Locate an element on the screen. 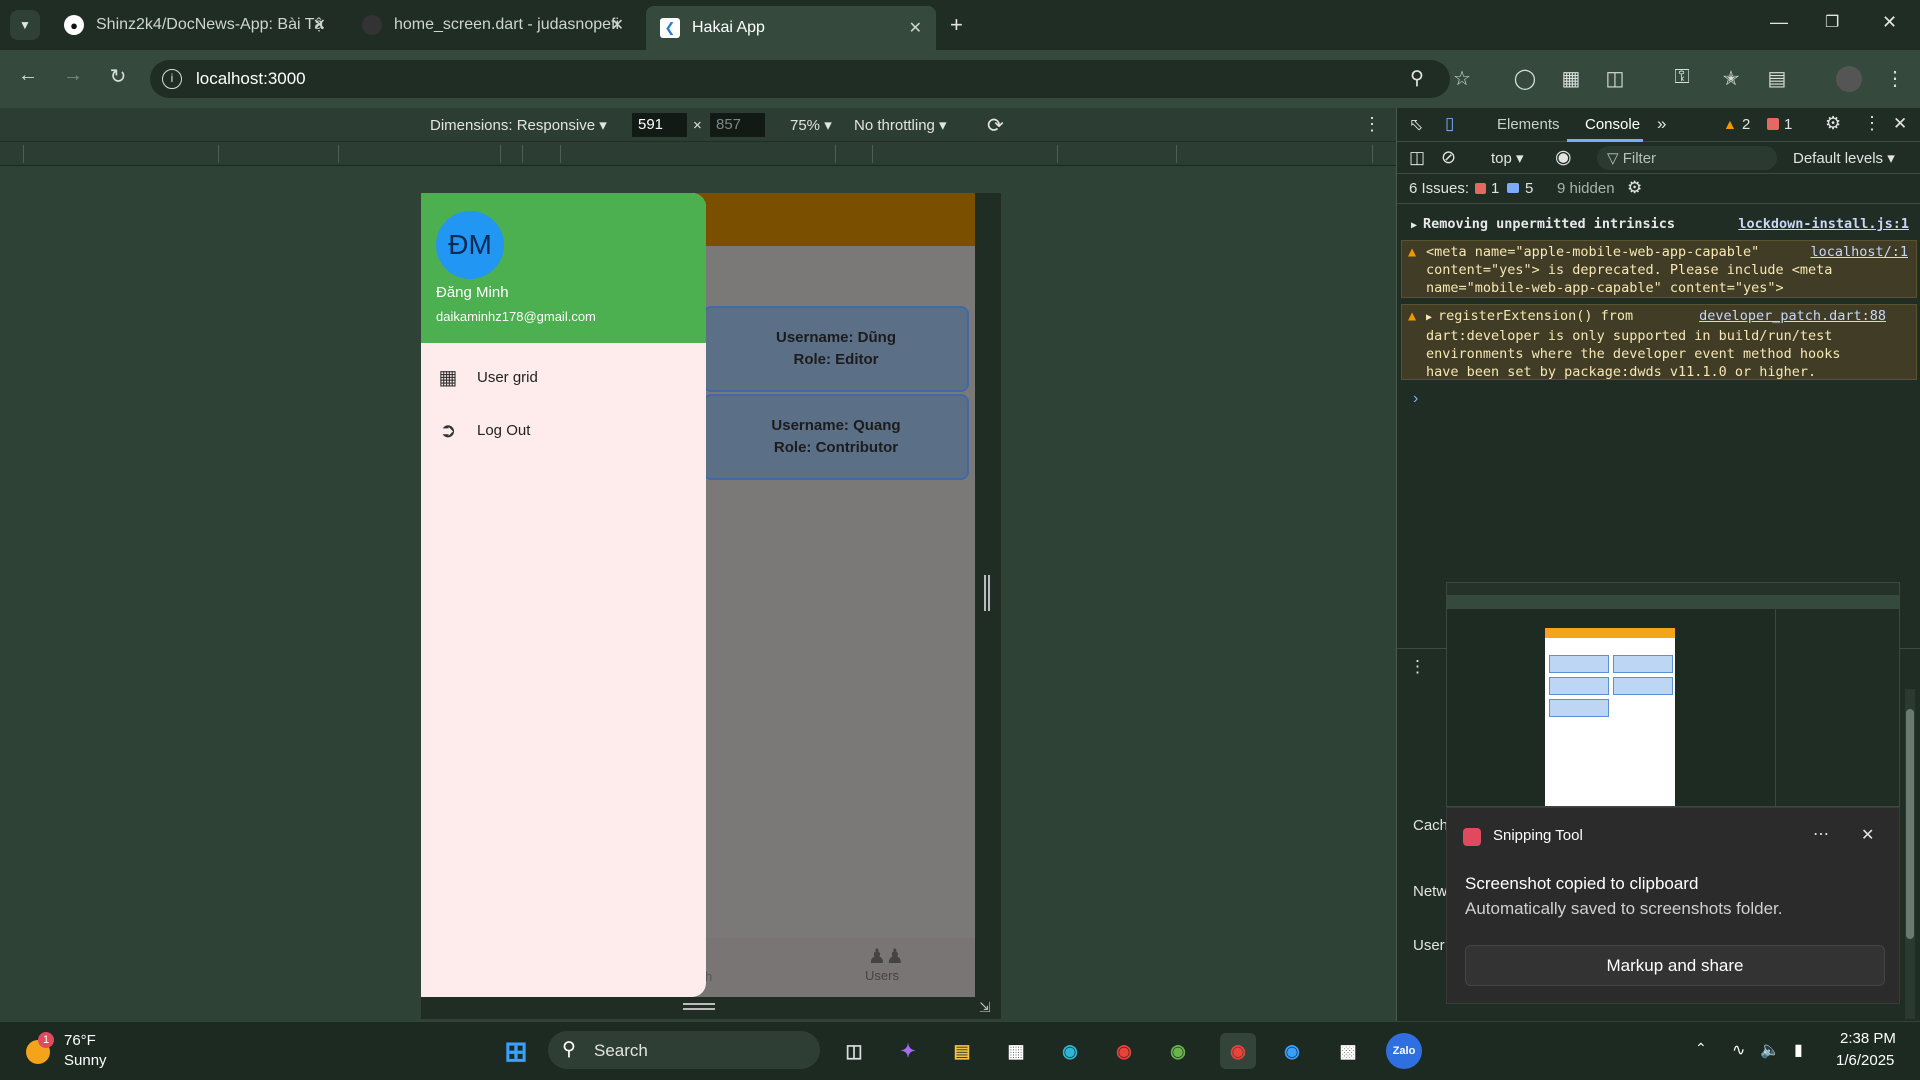 Image resolution: width=1920 pixels, height=1080 pixels. back-icon: ← is located at coordinates (28, 75).